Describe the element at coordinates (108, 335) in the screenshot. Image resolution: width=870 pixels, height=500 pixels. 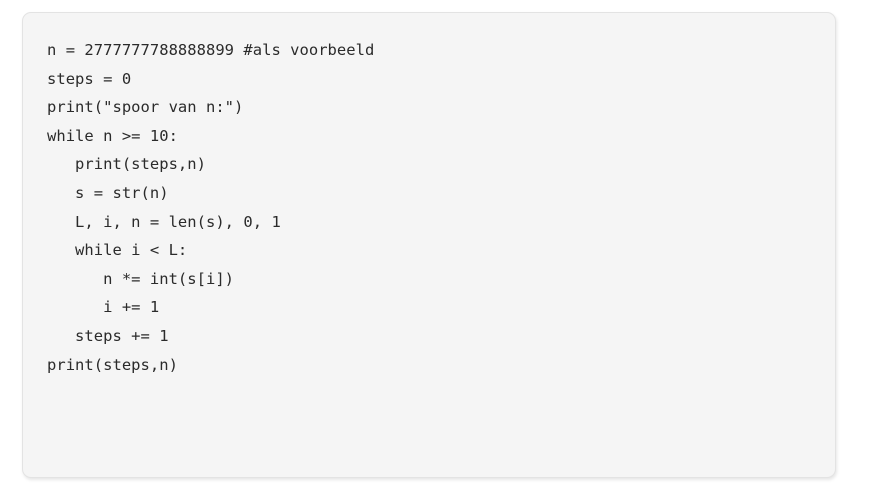
I see `code-line: steps += 1` at that location.